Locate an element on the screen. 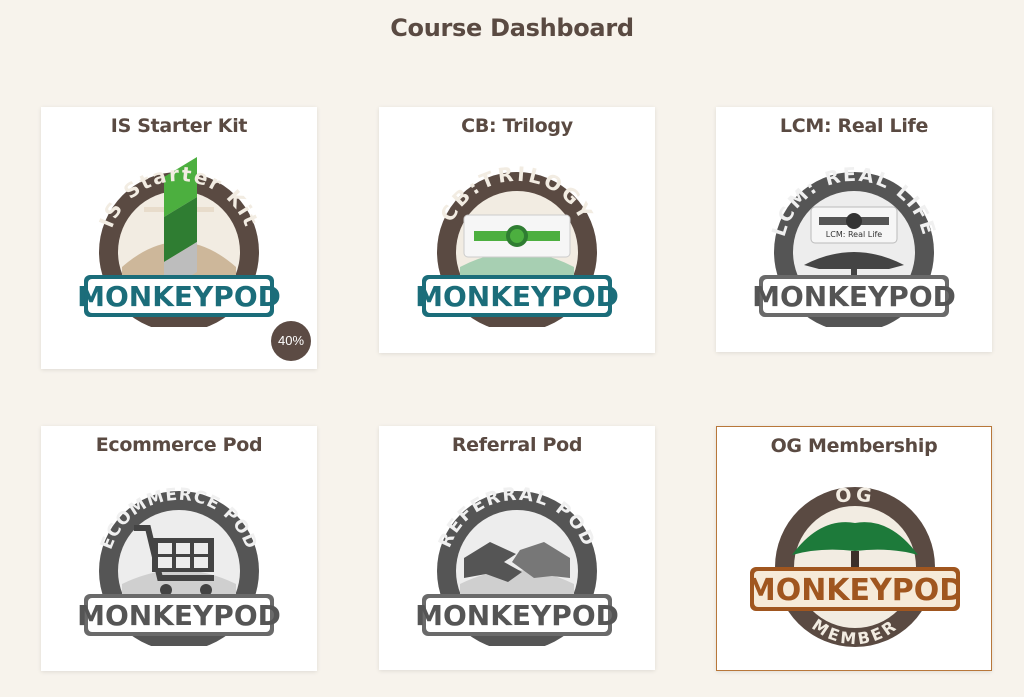 Image resolution: width=1024 pixels, height=697 pixels. course-title: Referral Pod is located at coordinates (517, 445).